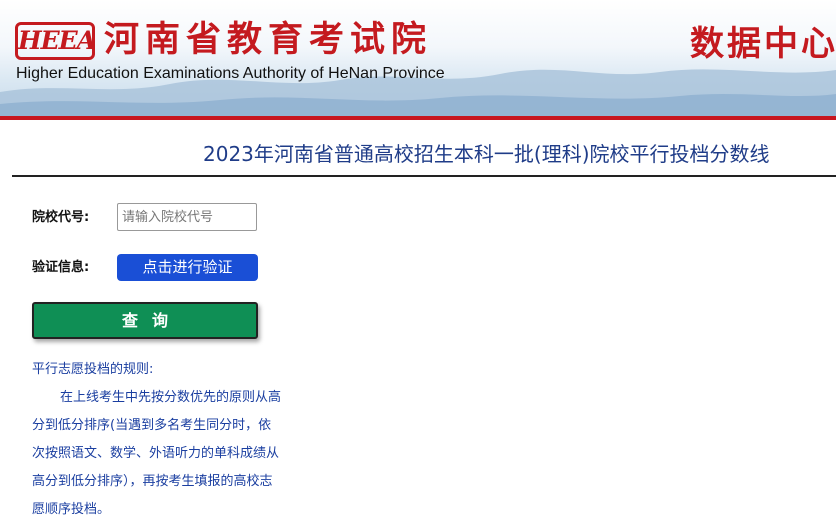 The image size is (836, 527). What do you see at coordinates (486, 154) in the screenshot?
I see `page-title: 2023年河南省普通高校招生本科一批(理科)院校平行投档分数线` at bounding box center [486, 154].